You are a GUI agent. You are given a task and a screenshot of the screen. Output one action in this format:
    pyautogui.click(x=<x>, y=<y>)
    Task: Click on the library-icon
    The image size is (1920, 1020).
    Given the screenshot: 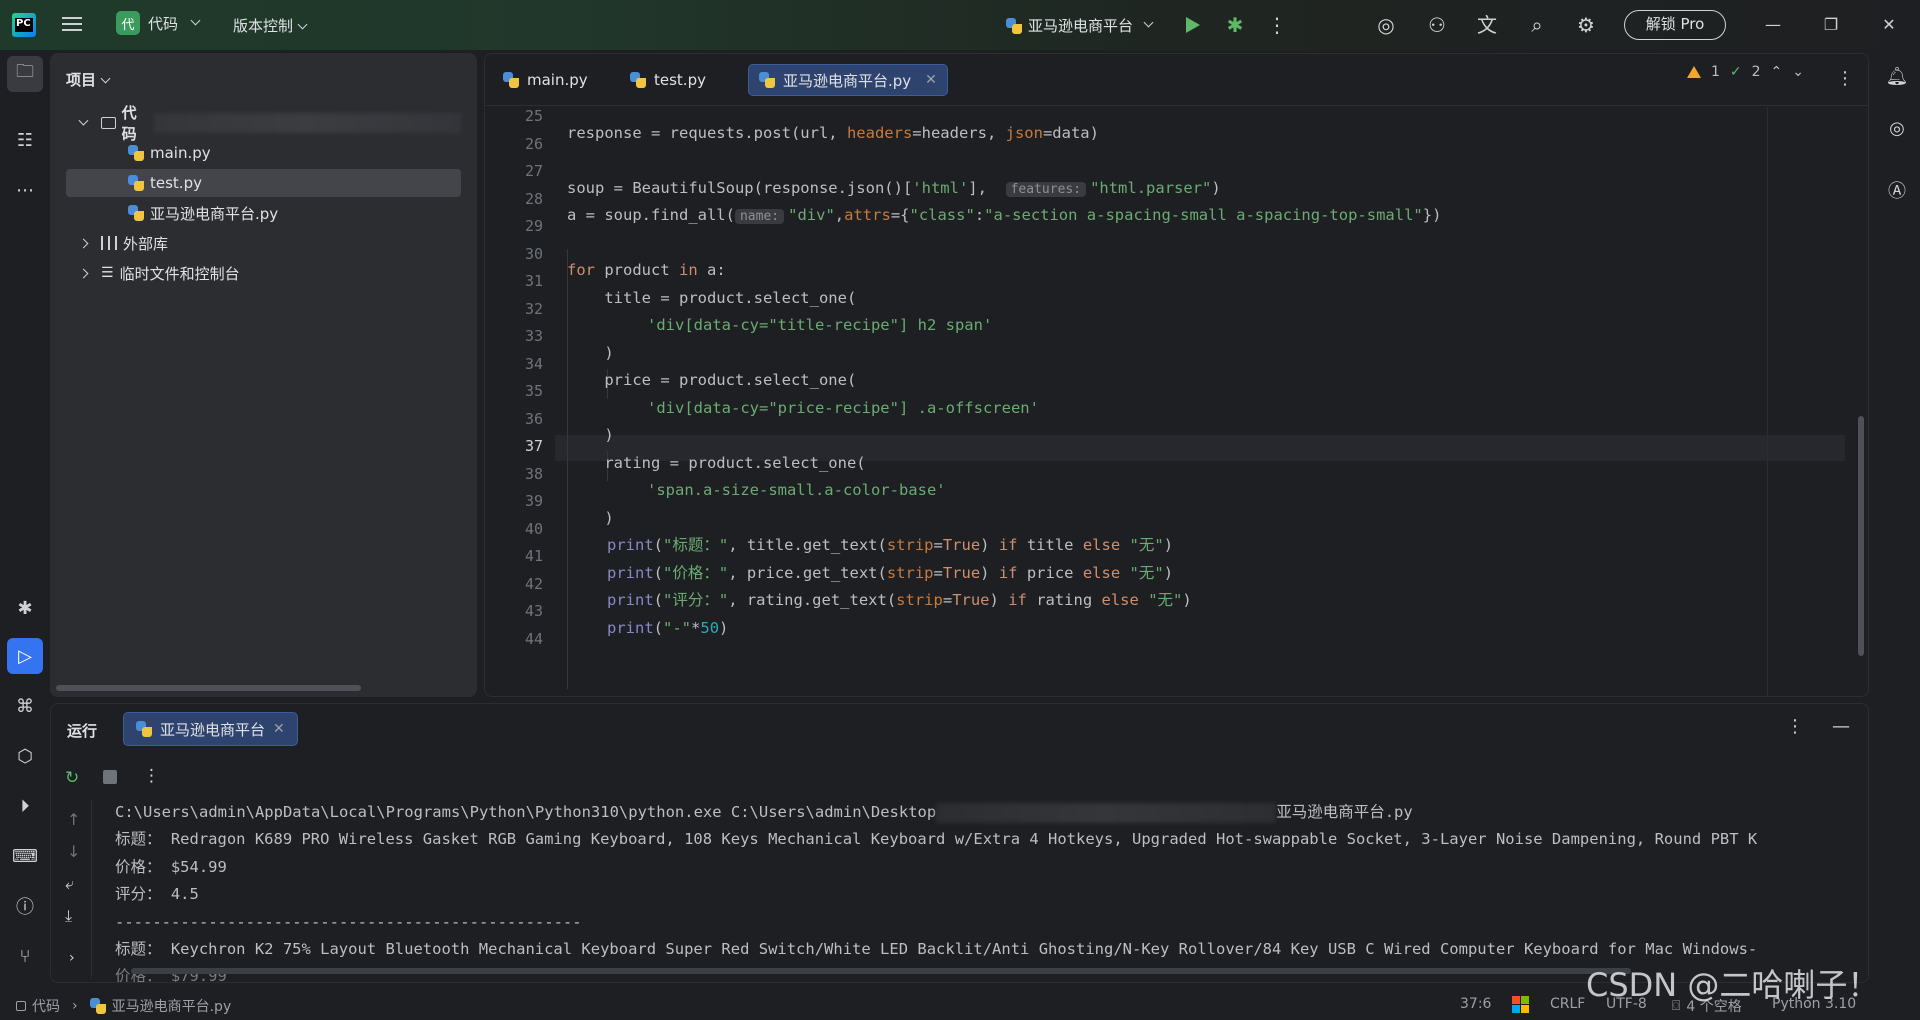 What is the action you would take?
    pyautogui.click(x=109, y=243)
    